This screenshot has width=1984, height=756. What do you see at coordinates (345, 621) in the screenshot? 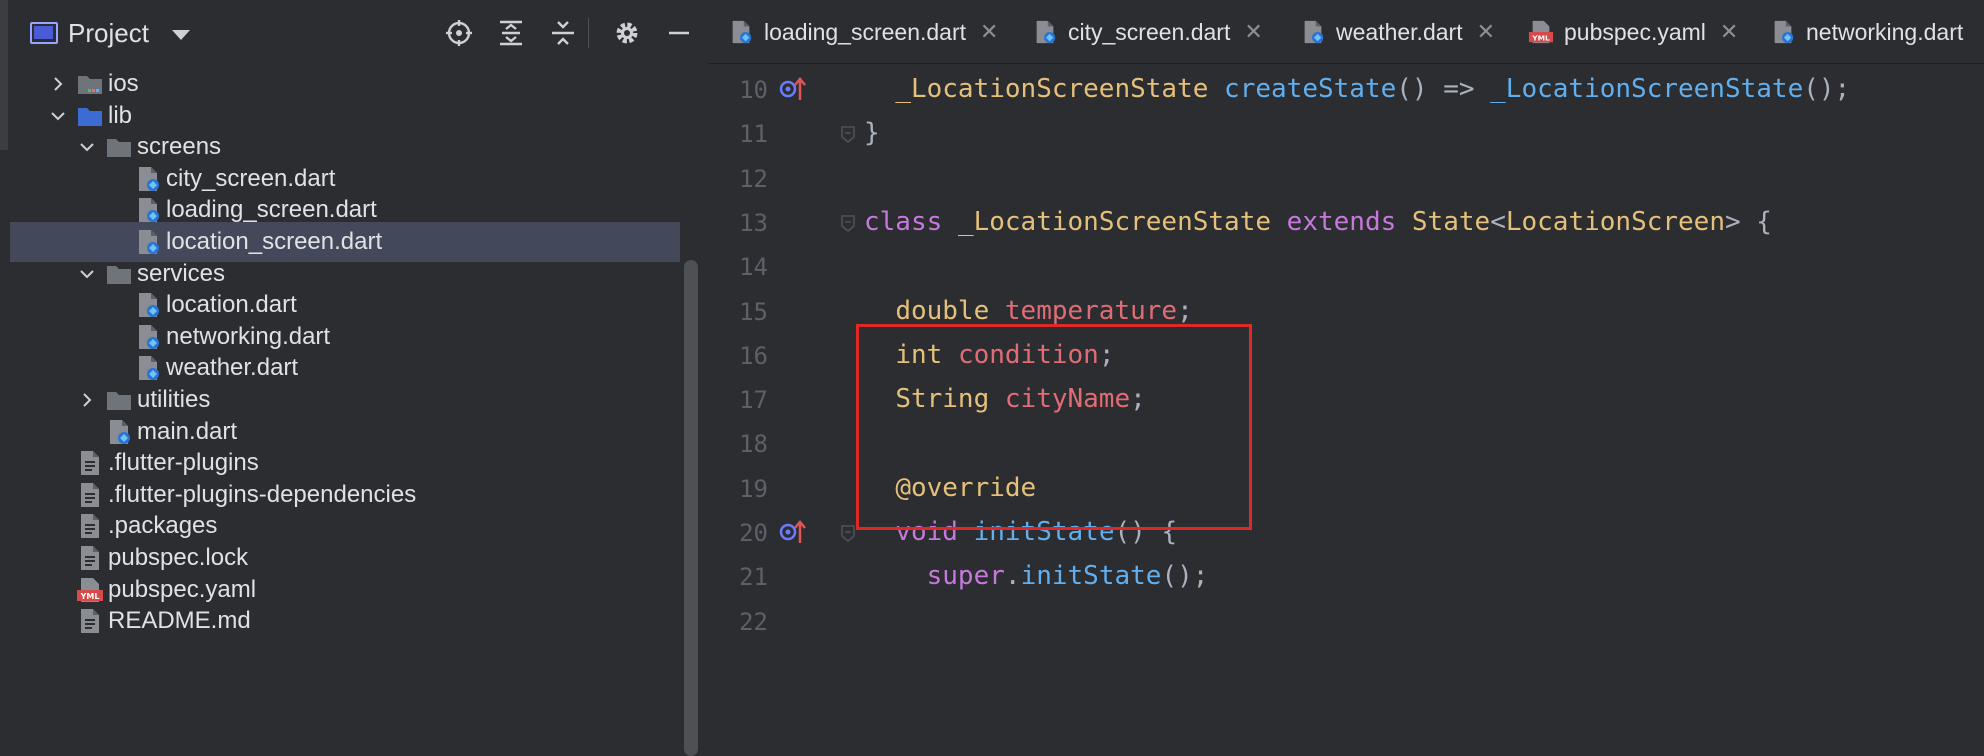
I see `tree-item: README.md` at bounding box center [345, 621].